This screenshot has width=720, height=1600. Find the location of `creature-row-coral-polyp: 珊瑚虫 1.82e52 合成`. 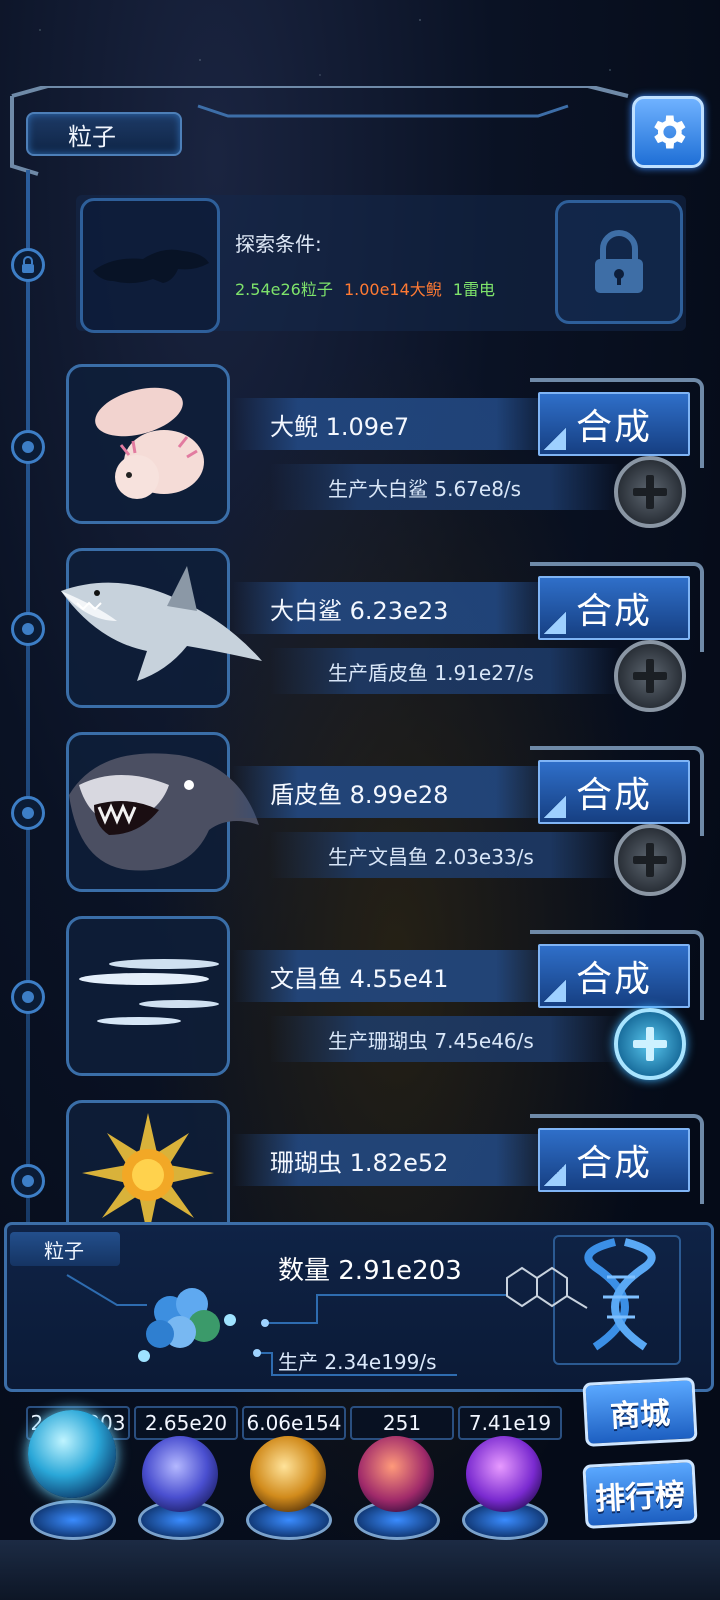

creature-row-coral-polyp: 珊瑚虫 1.82e52 合成 is located at coordinates (360, 1161).